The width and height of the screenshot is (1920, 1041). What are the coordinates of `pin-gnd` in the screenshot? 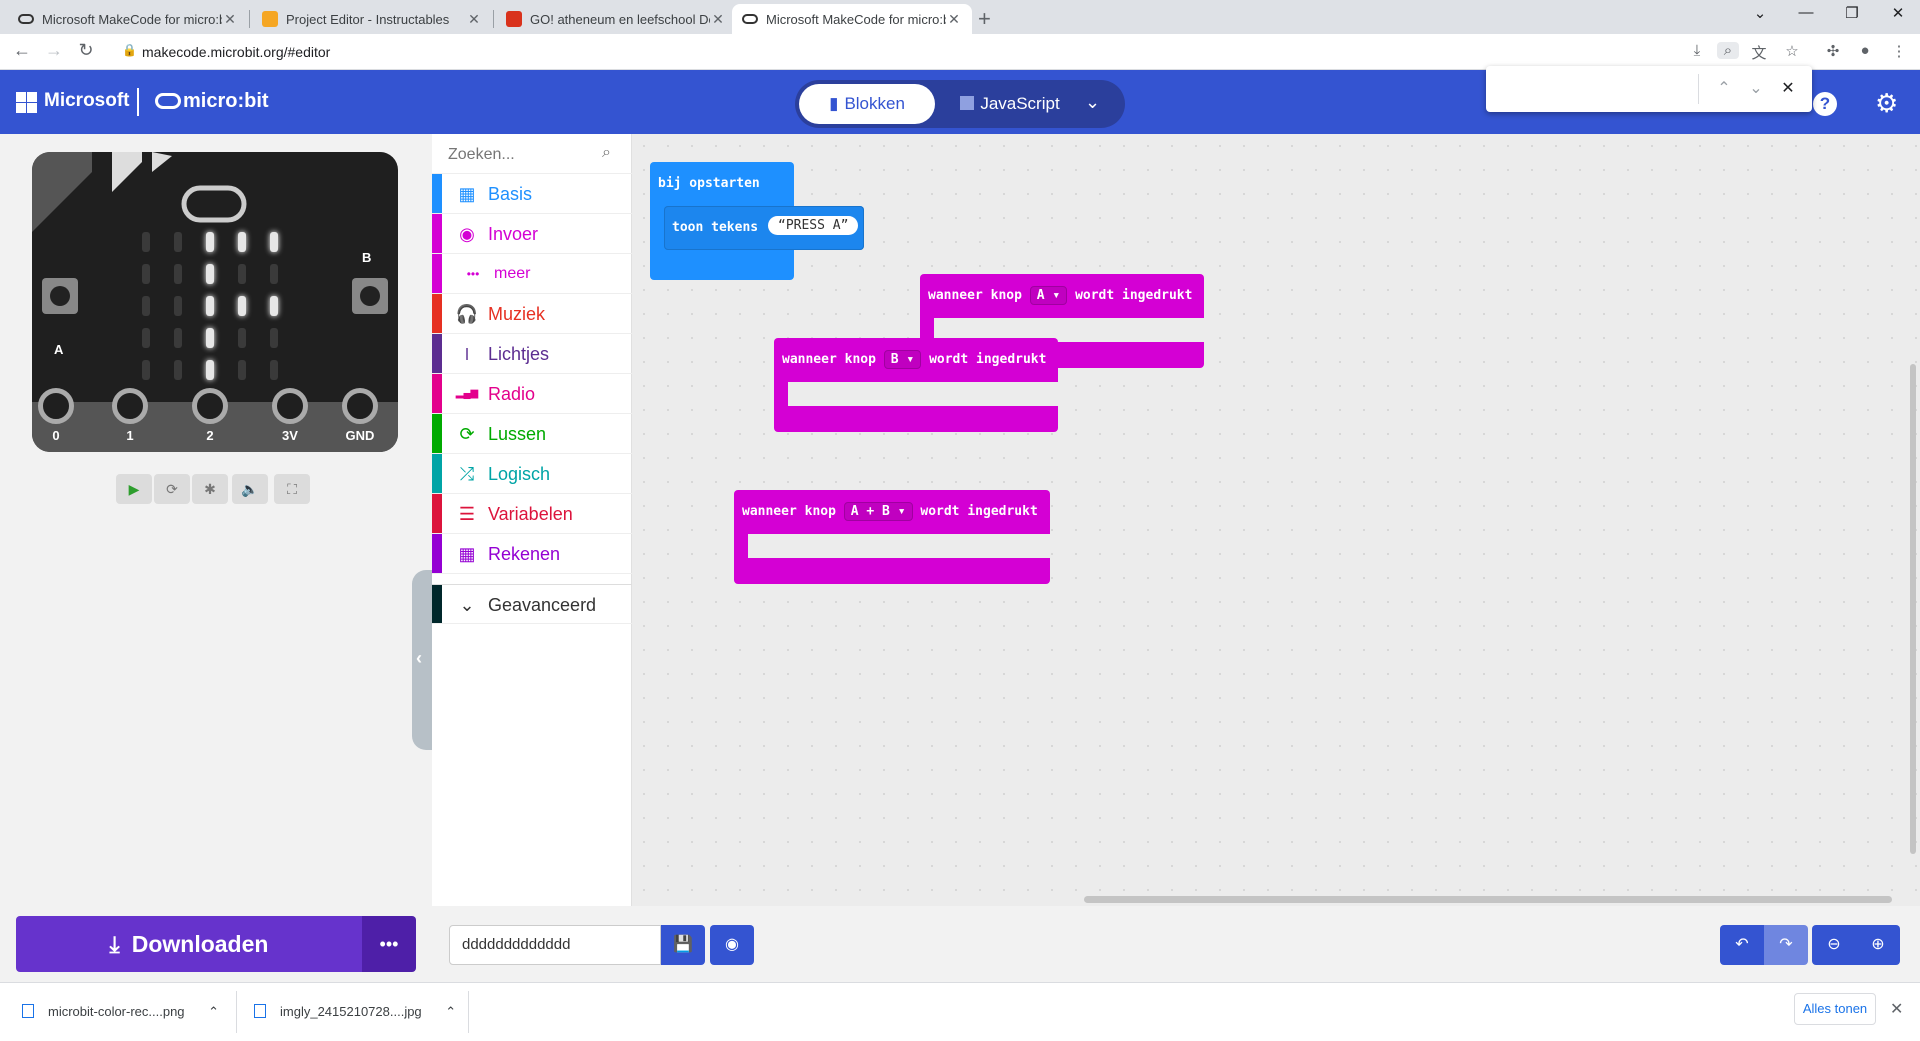 It's located at (360, 406).